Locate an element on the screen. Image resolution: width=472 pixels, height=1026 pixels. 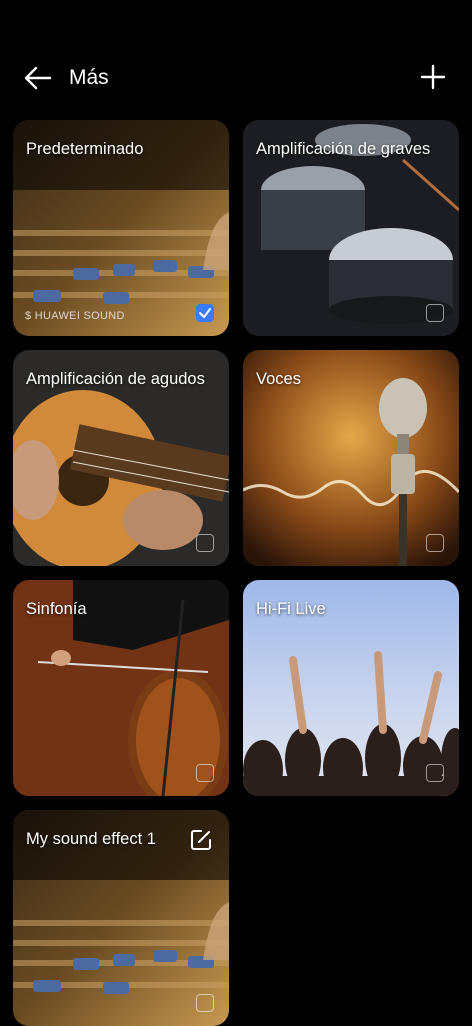
sound-effect-card-treble-boost: Amplificación de agudos is located at coordinates (121, 458).